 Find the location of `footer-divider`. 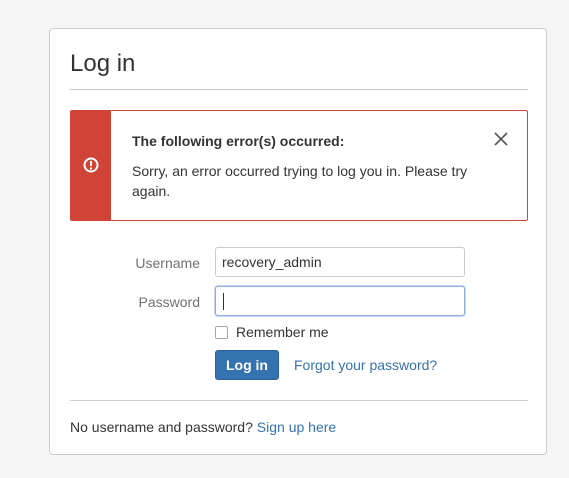

footer-divider is located at coordinates (299, 400).